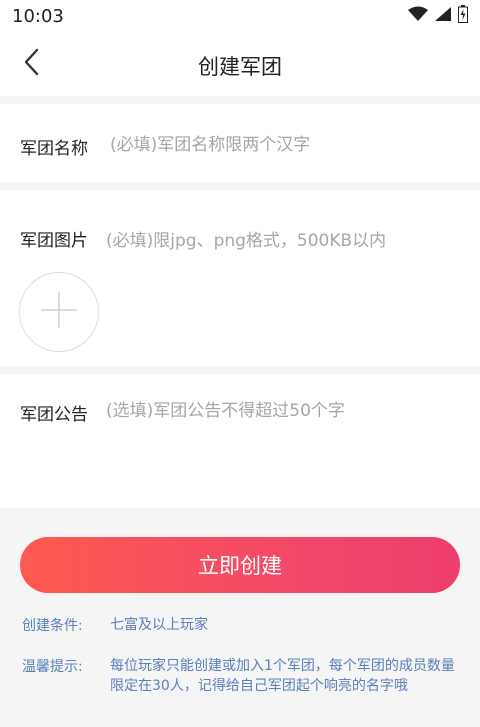  I want to click on notice-textarea, so click(283, 447).